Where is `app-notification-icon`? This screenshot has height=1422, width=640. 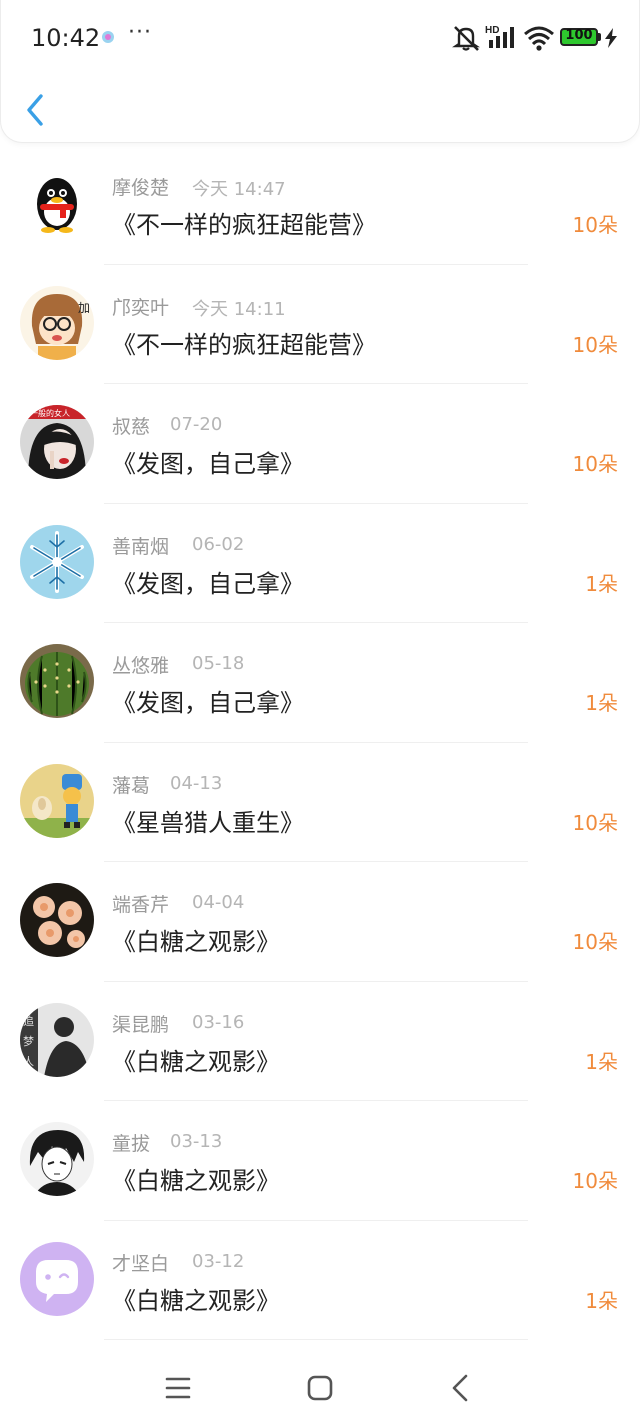
app-notification-icon is located at coordinates (108, 37).